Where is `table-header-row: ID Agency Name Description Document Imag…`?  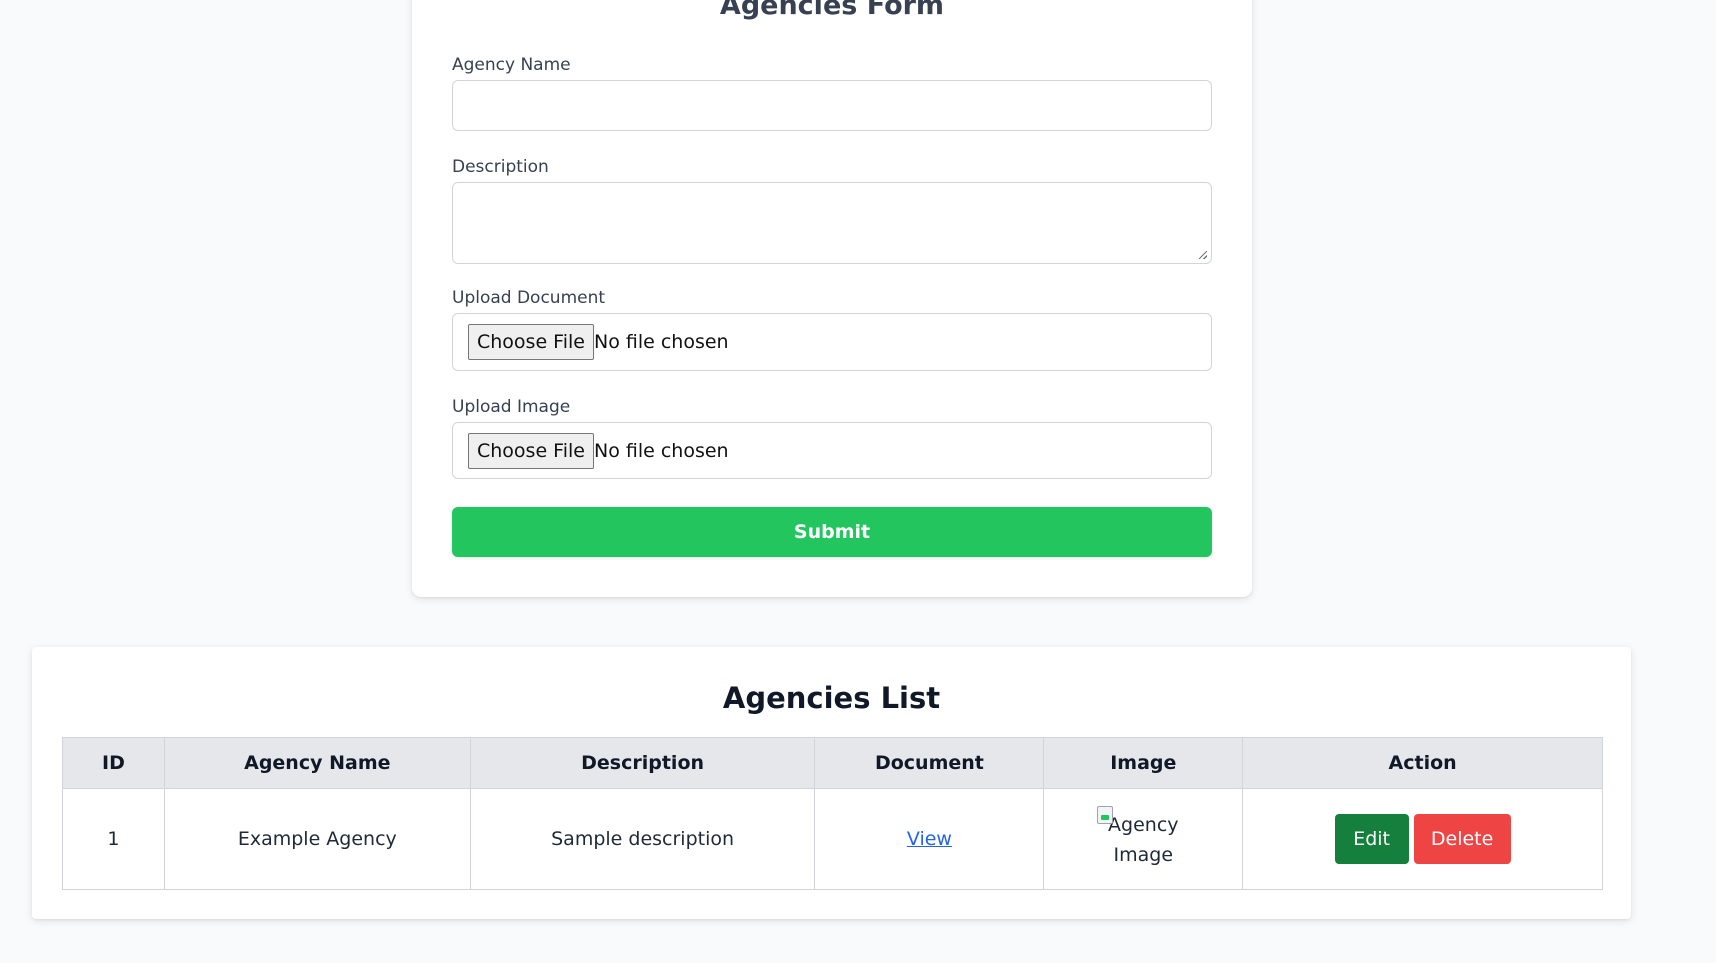
table-header-row: ID Agency Name Description Document Imag… is located at coordinates (832, 763).